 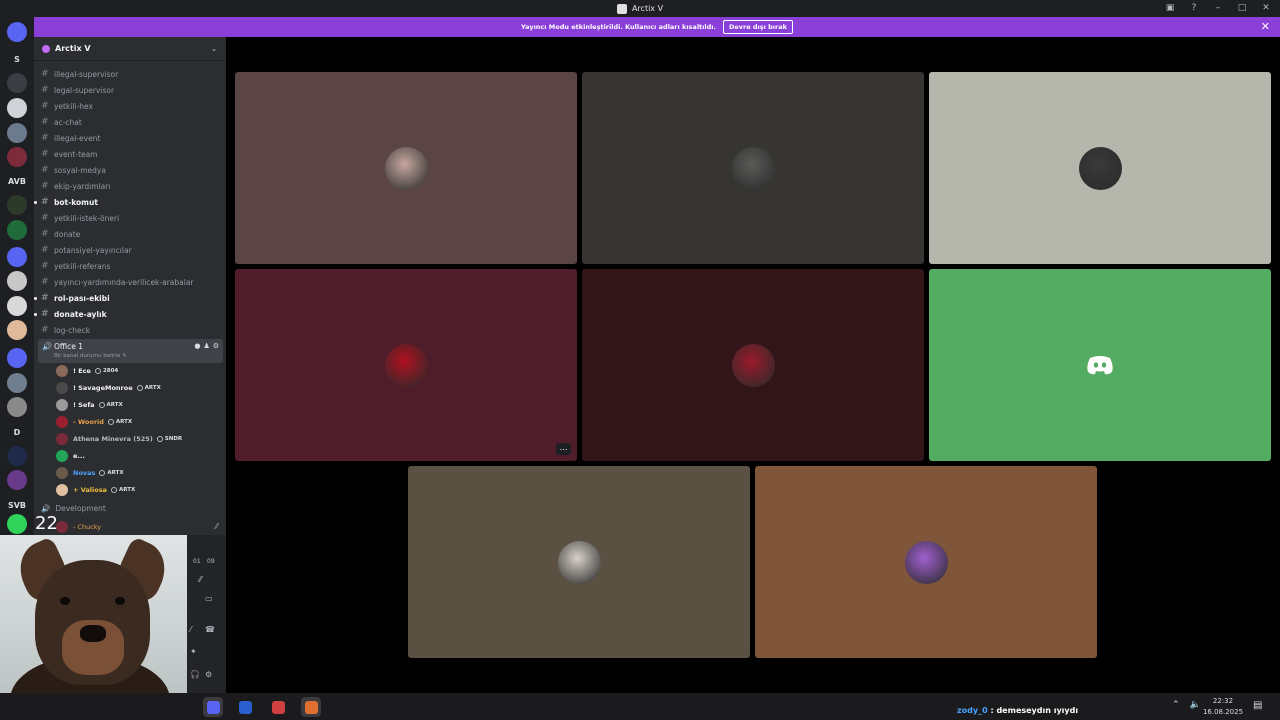 What do you see at coordinates (1176, 705) in the screenshot?
I see `chevron-up-icon: ⌃` at bounding box center [1176, 705].